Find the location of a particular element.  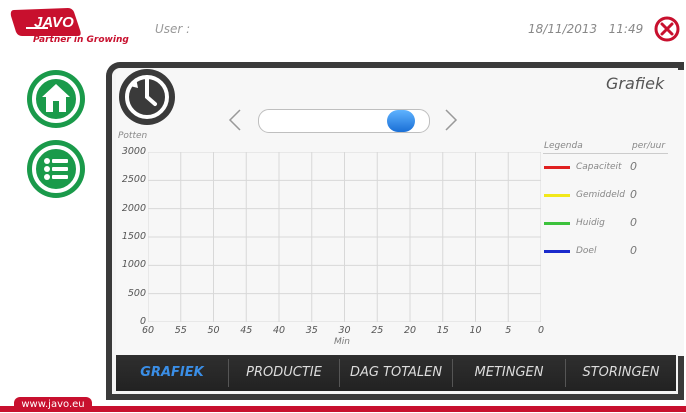

x-tick-label: 40 is located at coordinates (279, 330).